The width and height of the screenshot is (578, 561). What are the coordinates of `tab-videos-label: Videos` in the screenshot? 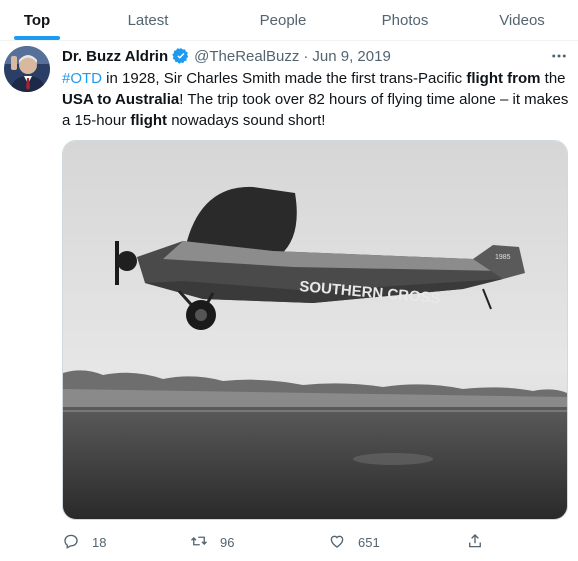 It's located at (522, 20).